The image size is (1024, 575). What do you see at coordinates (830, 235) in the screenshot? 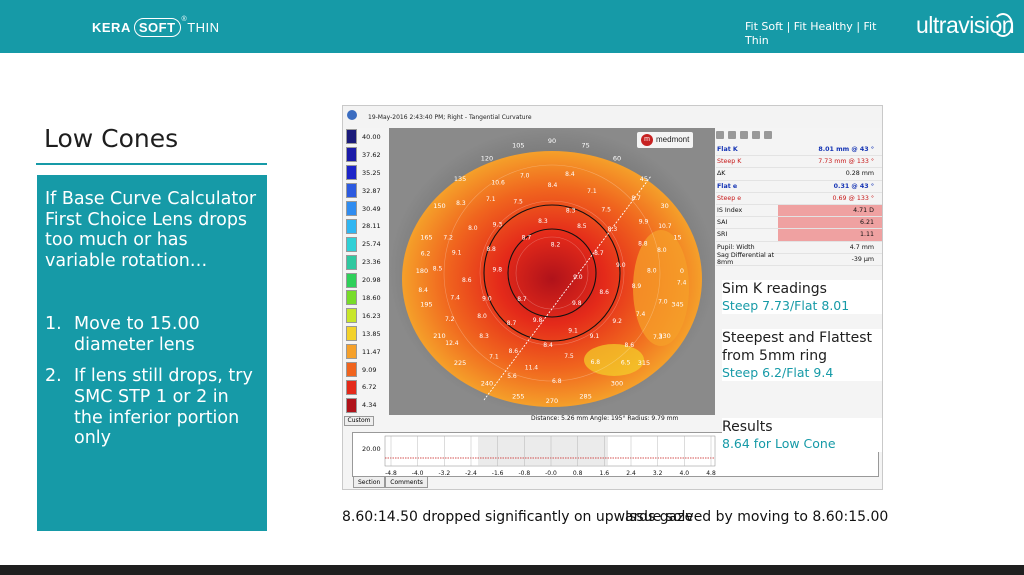
I see `metric-value: 1.11` at bounding box center [830, 235].